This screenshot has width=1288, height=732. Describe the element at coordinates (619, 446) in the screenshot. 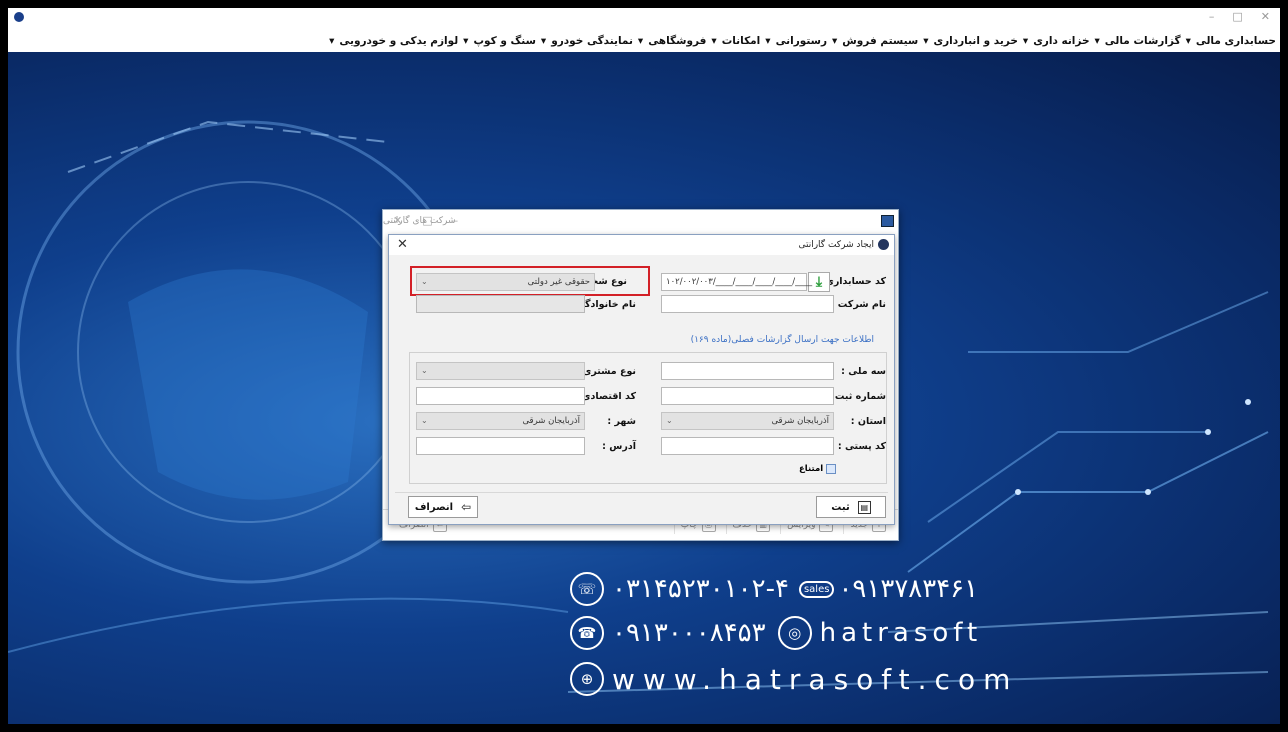

I see `address-label: آدرس :` at that location.